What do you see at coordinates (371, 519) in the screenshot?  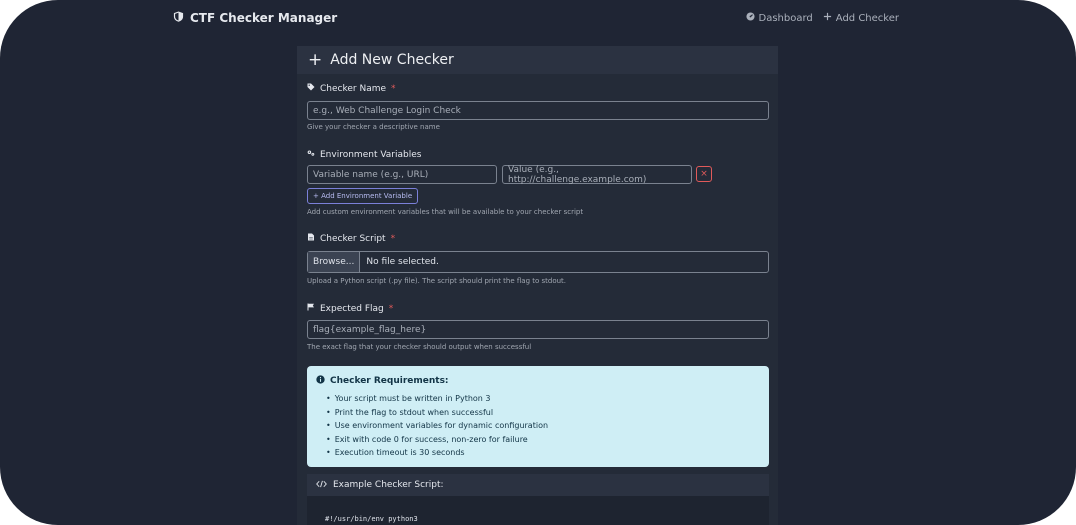 I see `example-code: #!/usr/bin/env python3` at bounding box center [371, 519].